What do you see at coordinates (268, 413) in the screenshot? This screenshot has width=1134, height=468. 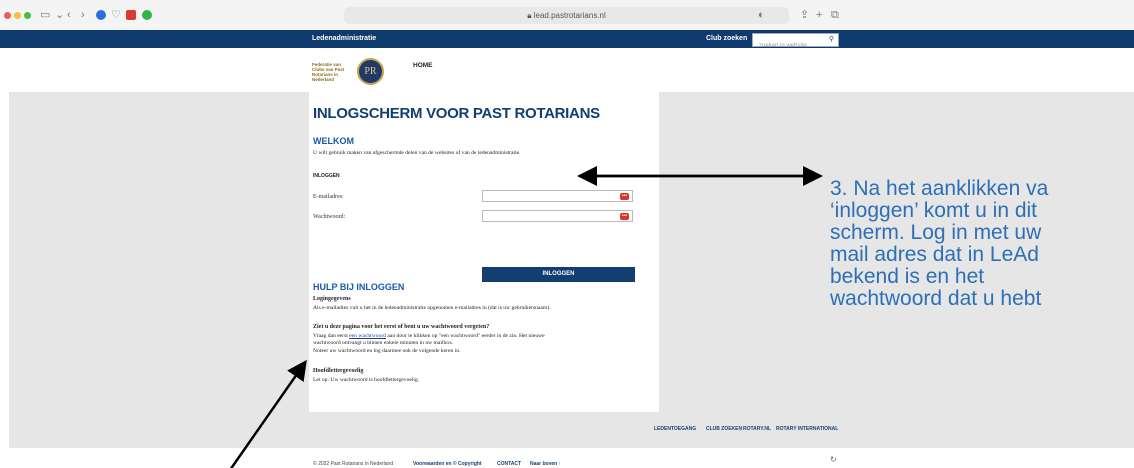 I see `pointer-arrow` at bounding box center [268, 413].